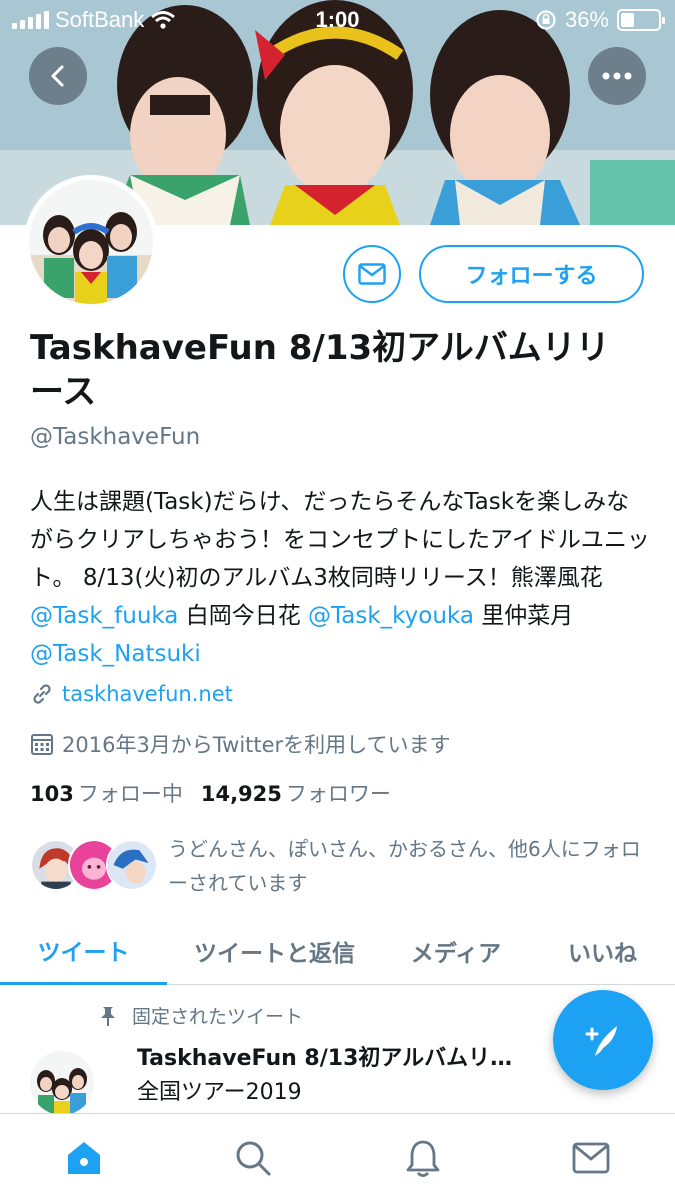 This screenshot has height=1200, width=675. I want to click on home-icon, so click(84, 1158).